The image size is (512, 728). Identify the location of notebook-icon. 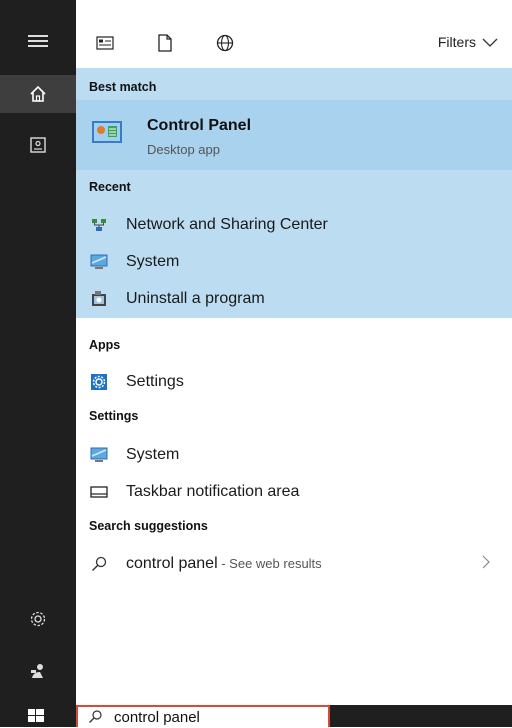
(38, 145).